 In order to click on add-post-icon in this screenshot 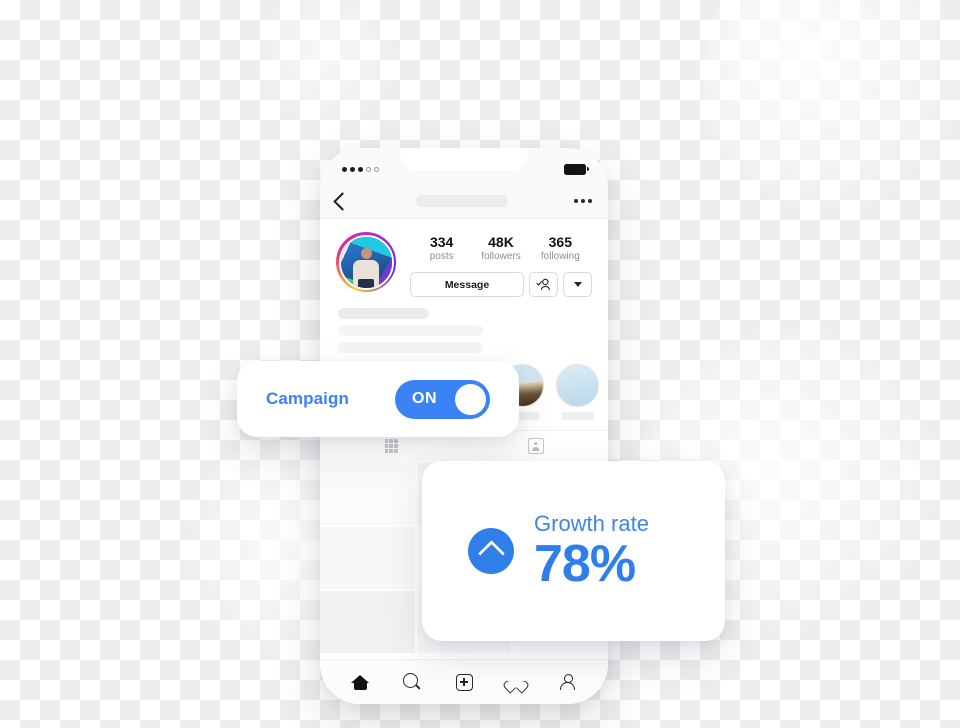, I will do `click(464, 682)`.